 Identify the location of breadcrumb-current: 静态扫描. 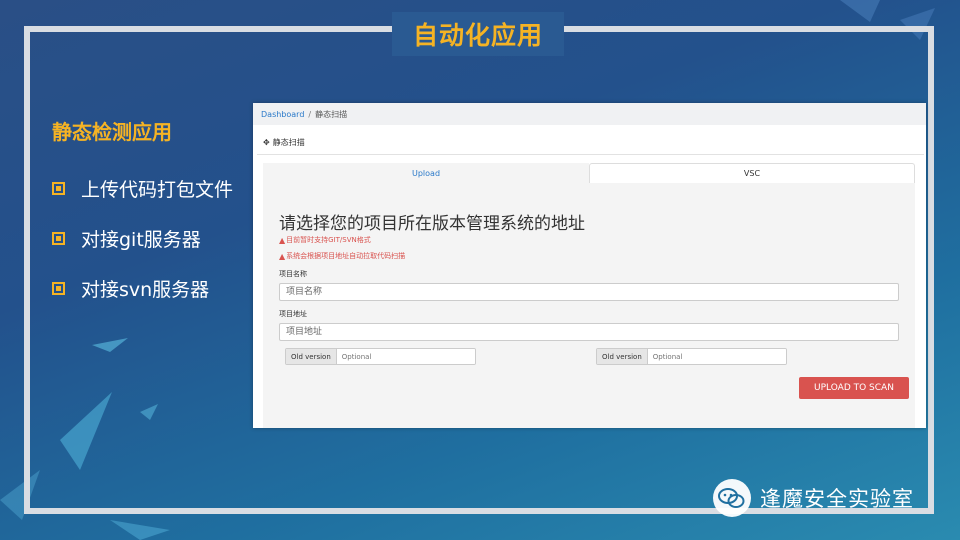
(331, 114).